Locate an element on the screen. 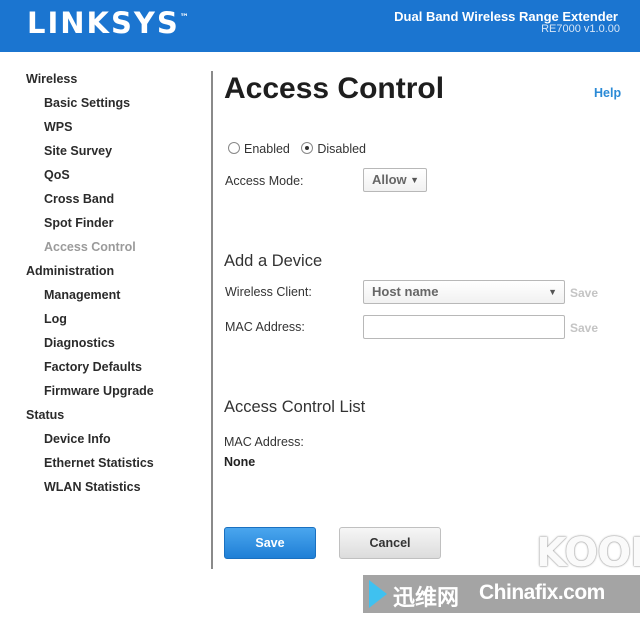 The image size is (640, 619). disabled-radio-label: Disabled is located at coordinates (341, 149).